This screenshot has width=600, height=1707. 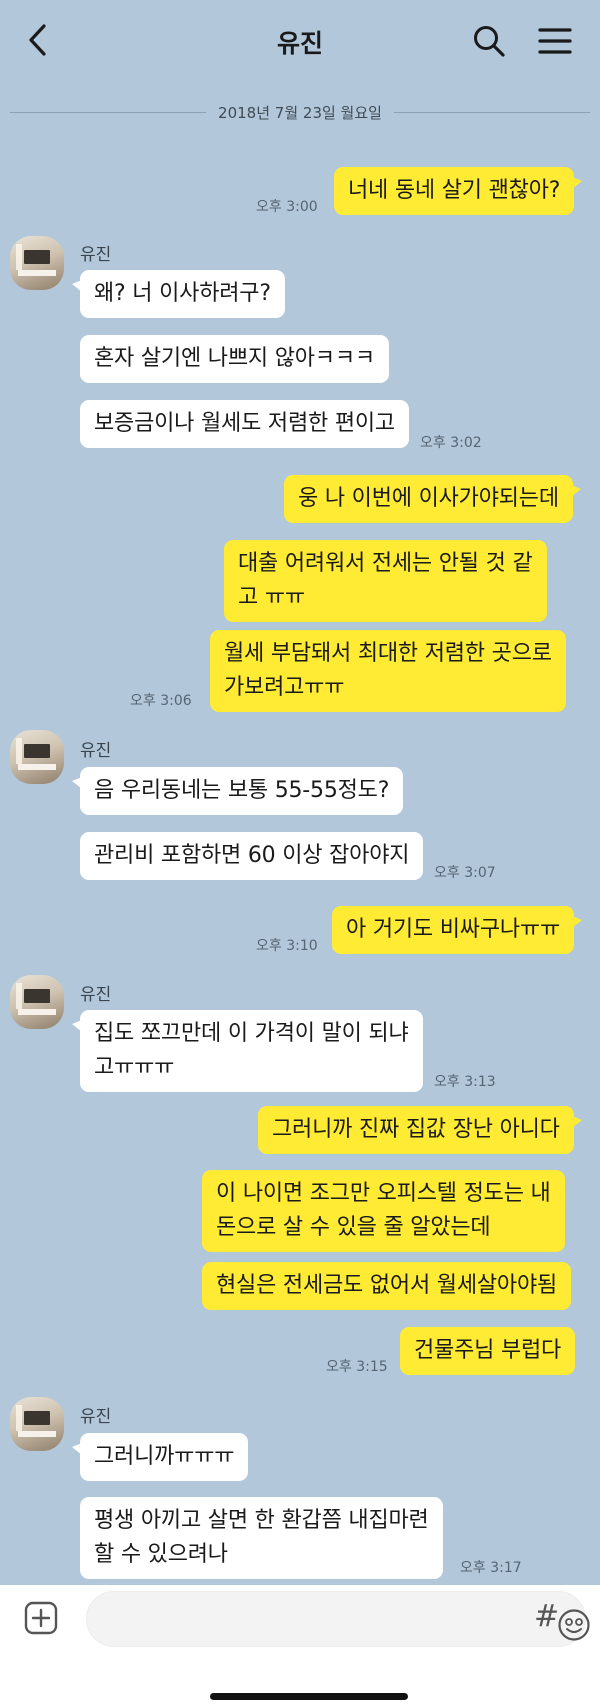 I want to click on date-divider-label: 2018년 7월 23일 월요일, so click(x=300, y=112).